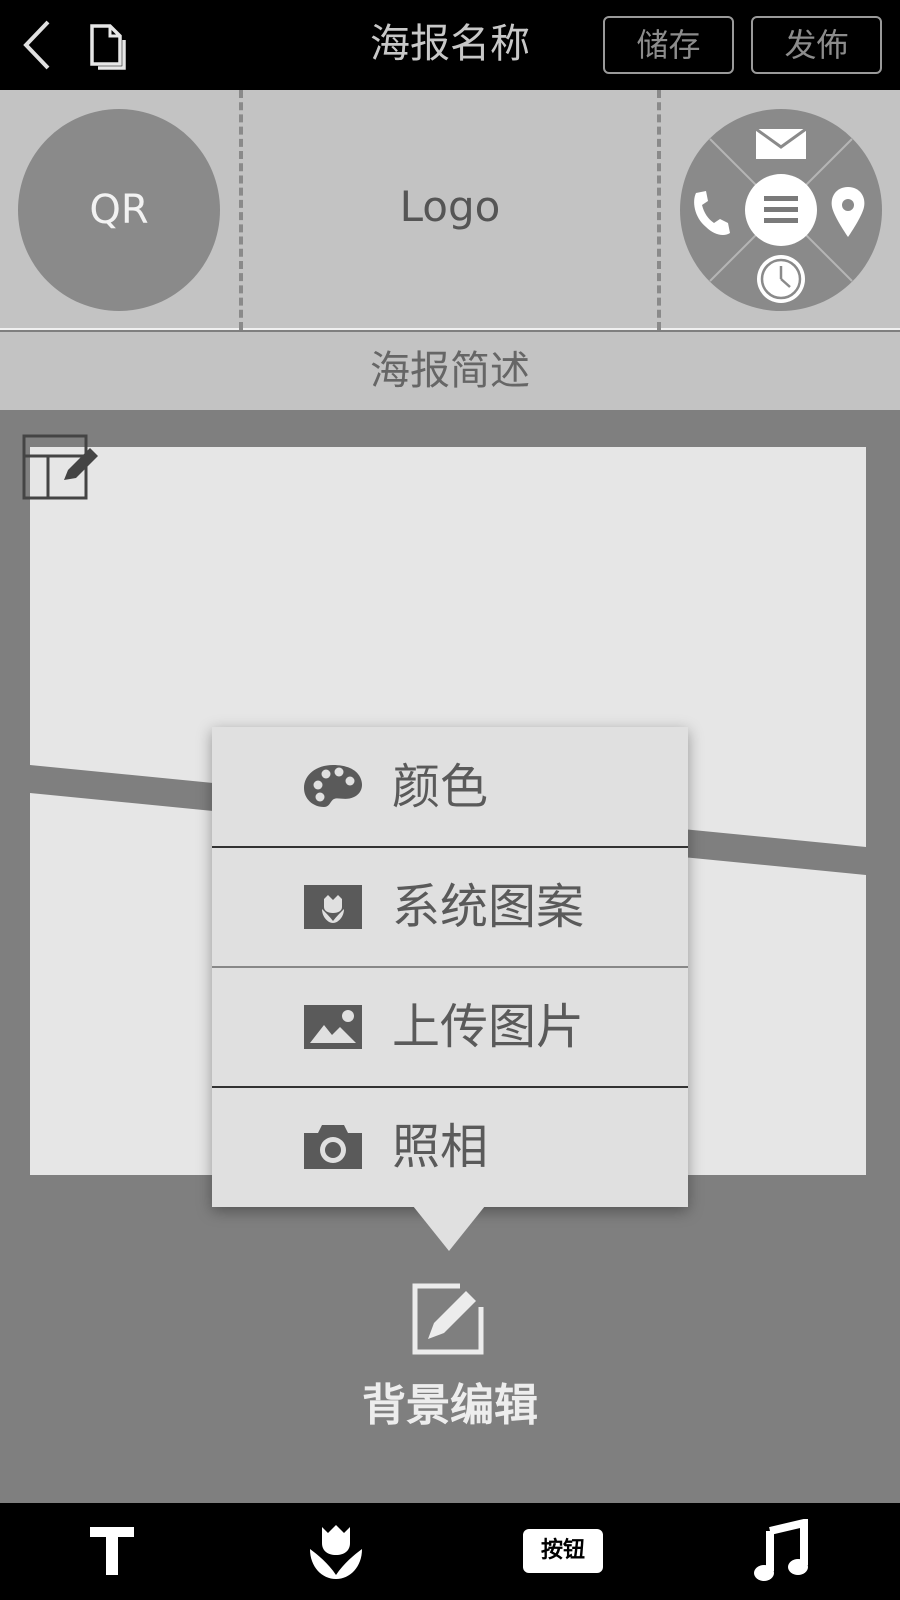 The height and width of the screenshot is (1600, 900). I want to click on palette-icon, so click(333, 786).